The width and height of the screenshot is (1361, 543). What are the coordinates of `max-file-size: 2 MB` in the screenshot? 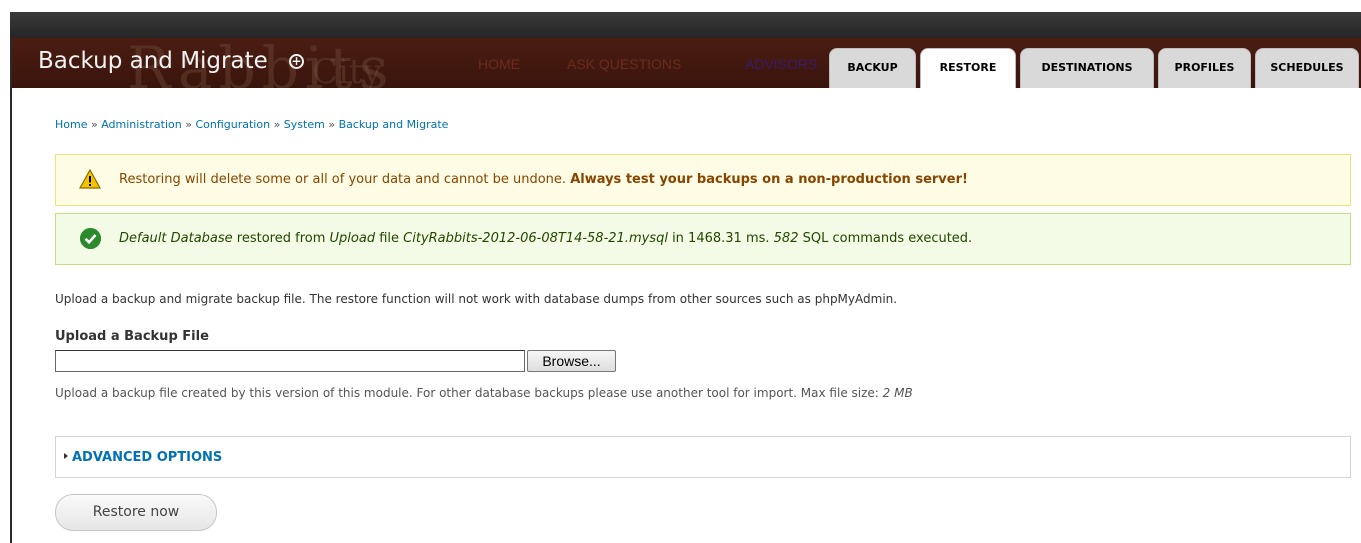 It's located at (897, 393).